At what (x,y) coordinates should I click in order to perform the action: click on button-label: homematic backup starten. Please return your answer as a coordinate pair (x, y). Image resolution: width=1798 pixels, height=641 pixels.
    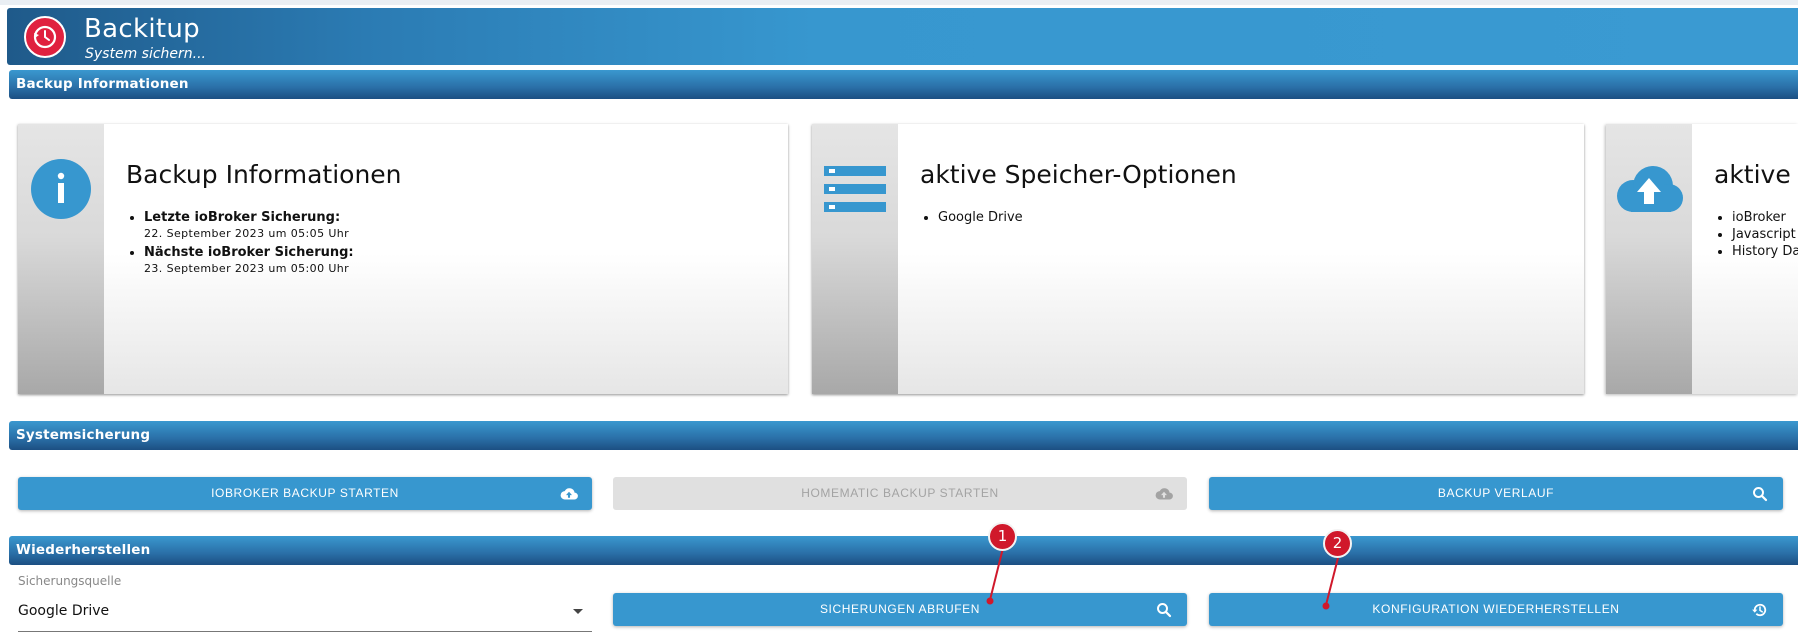
    Looking at the image, I should click on (900, 493).